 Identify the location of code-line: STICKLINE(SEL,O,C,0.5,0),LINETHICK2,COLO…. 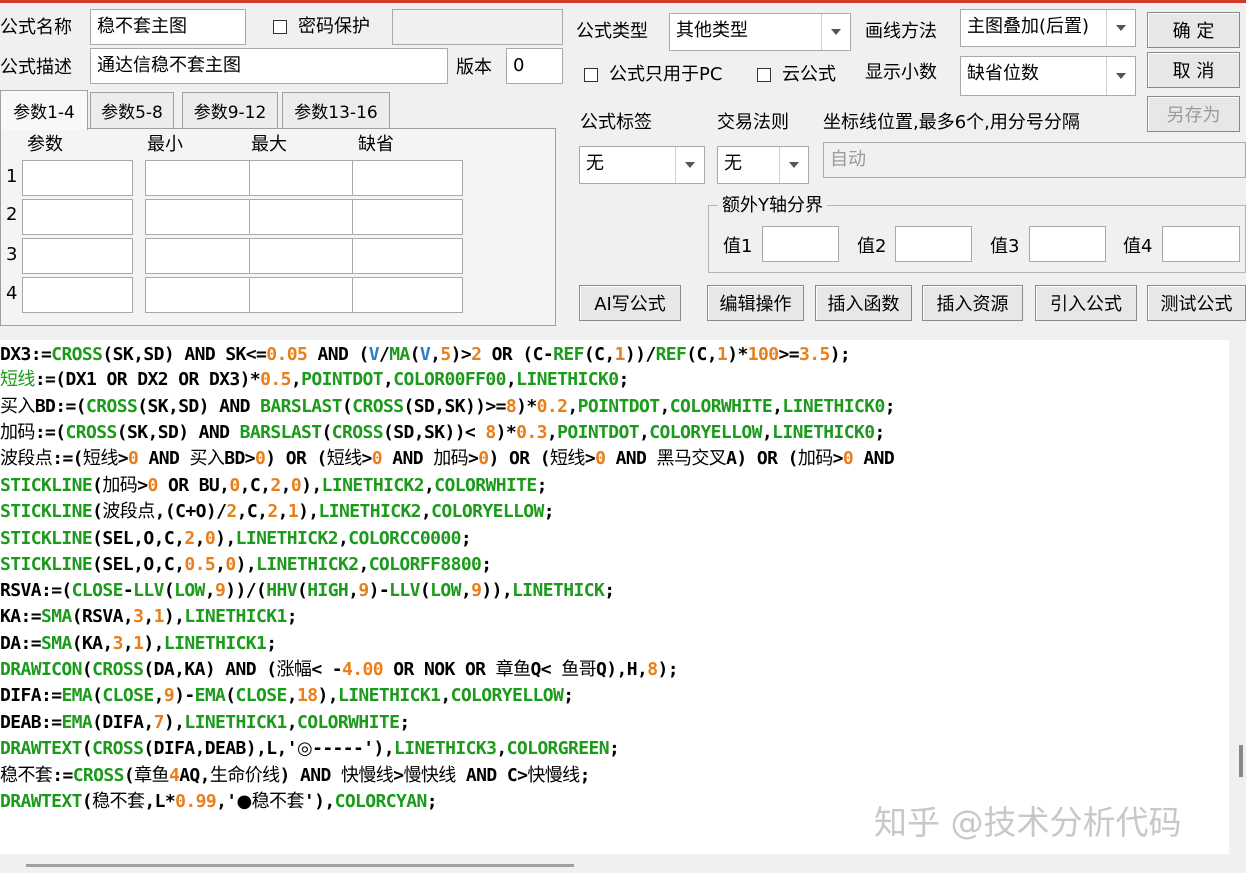
(246, 565).